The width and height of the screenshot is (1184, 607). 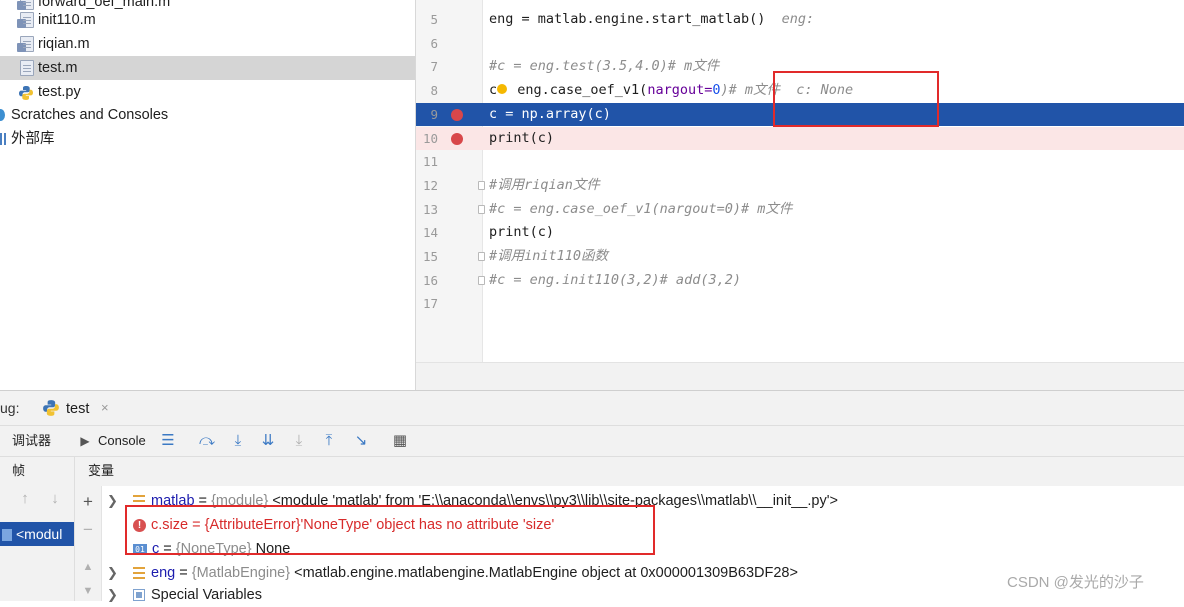 What do you see at coordinates (434, 114) in the screenshot?
I see `line-number: 9` at bounding box center [434, 114].